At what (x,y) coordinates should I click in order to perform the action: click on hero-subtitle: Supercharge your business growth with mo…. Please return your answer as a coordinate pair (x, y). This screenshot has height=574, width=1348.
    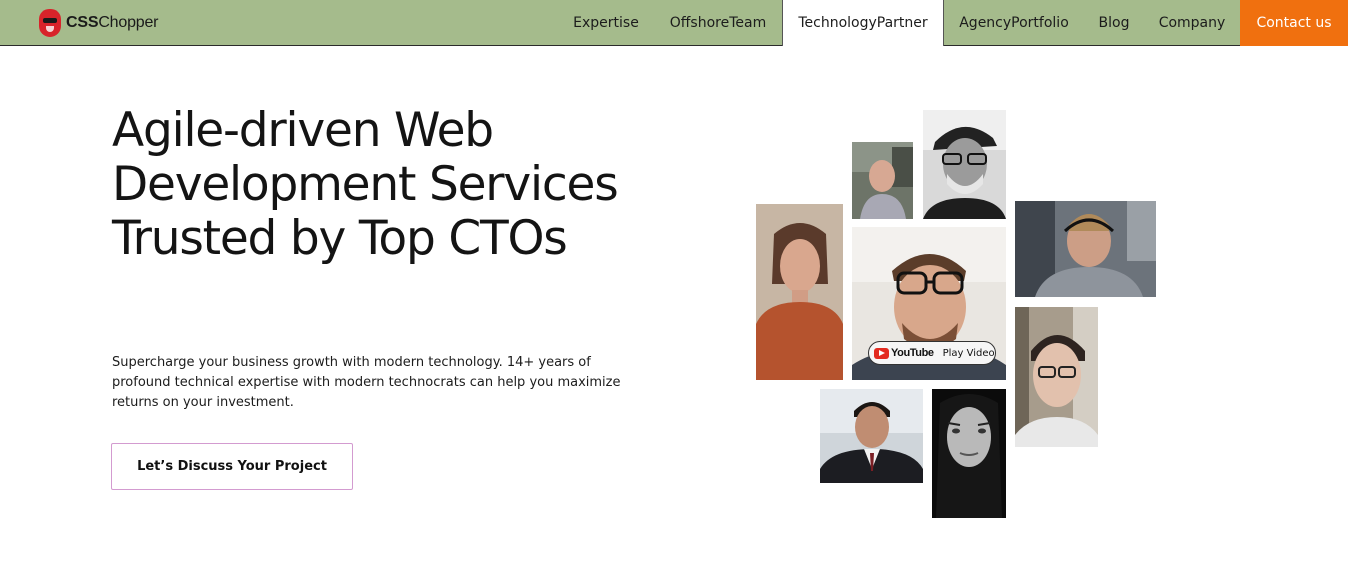
    Looking at the image, I should click on (366, 382).